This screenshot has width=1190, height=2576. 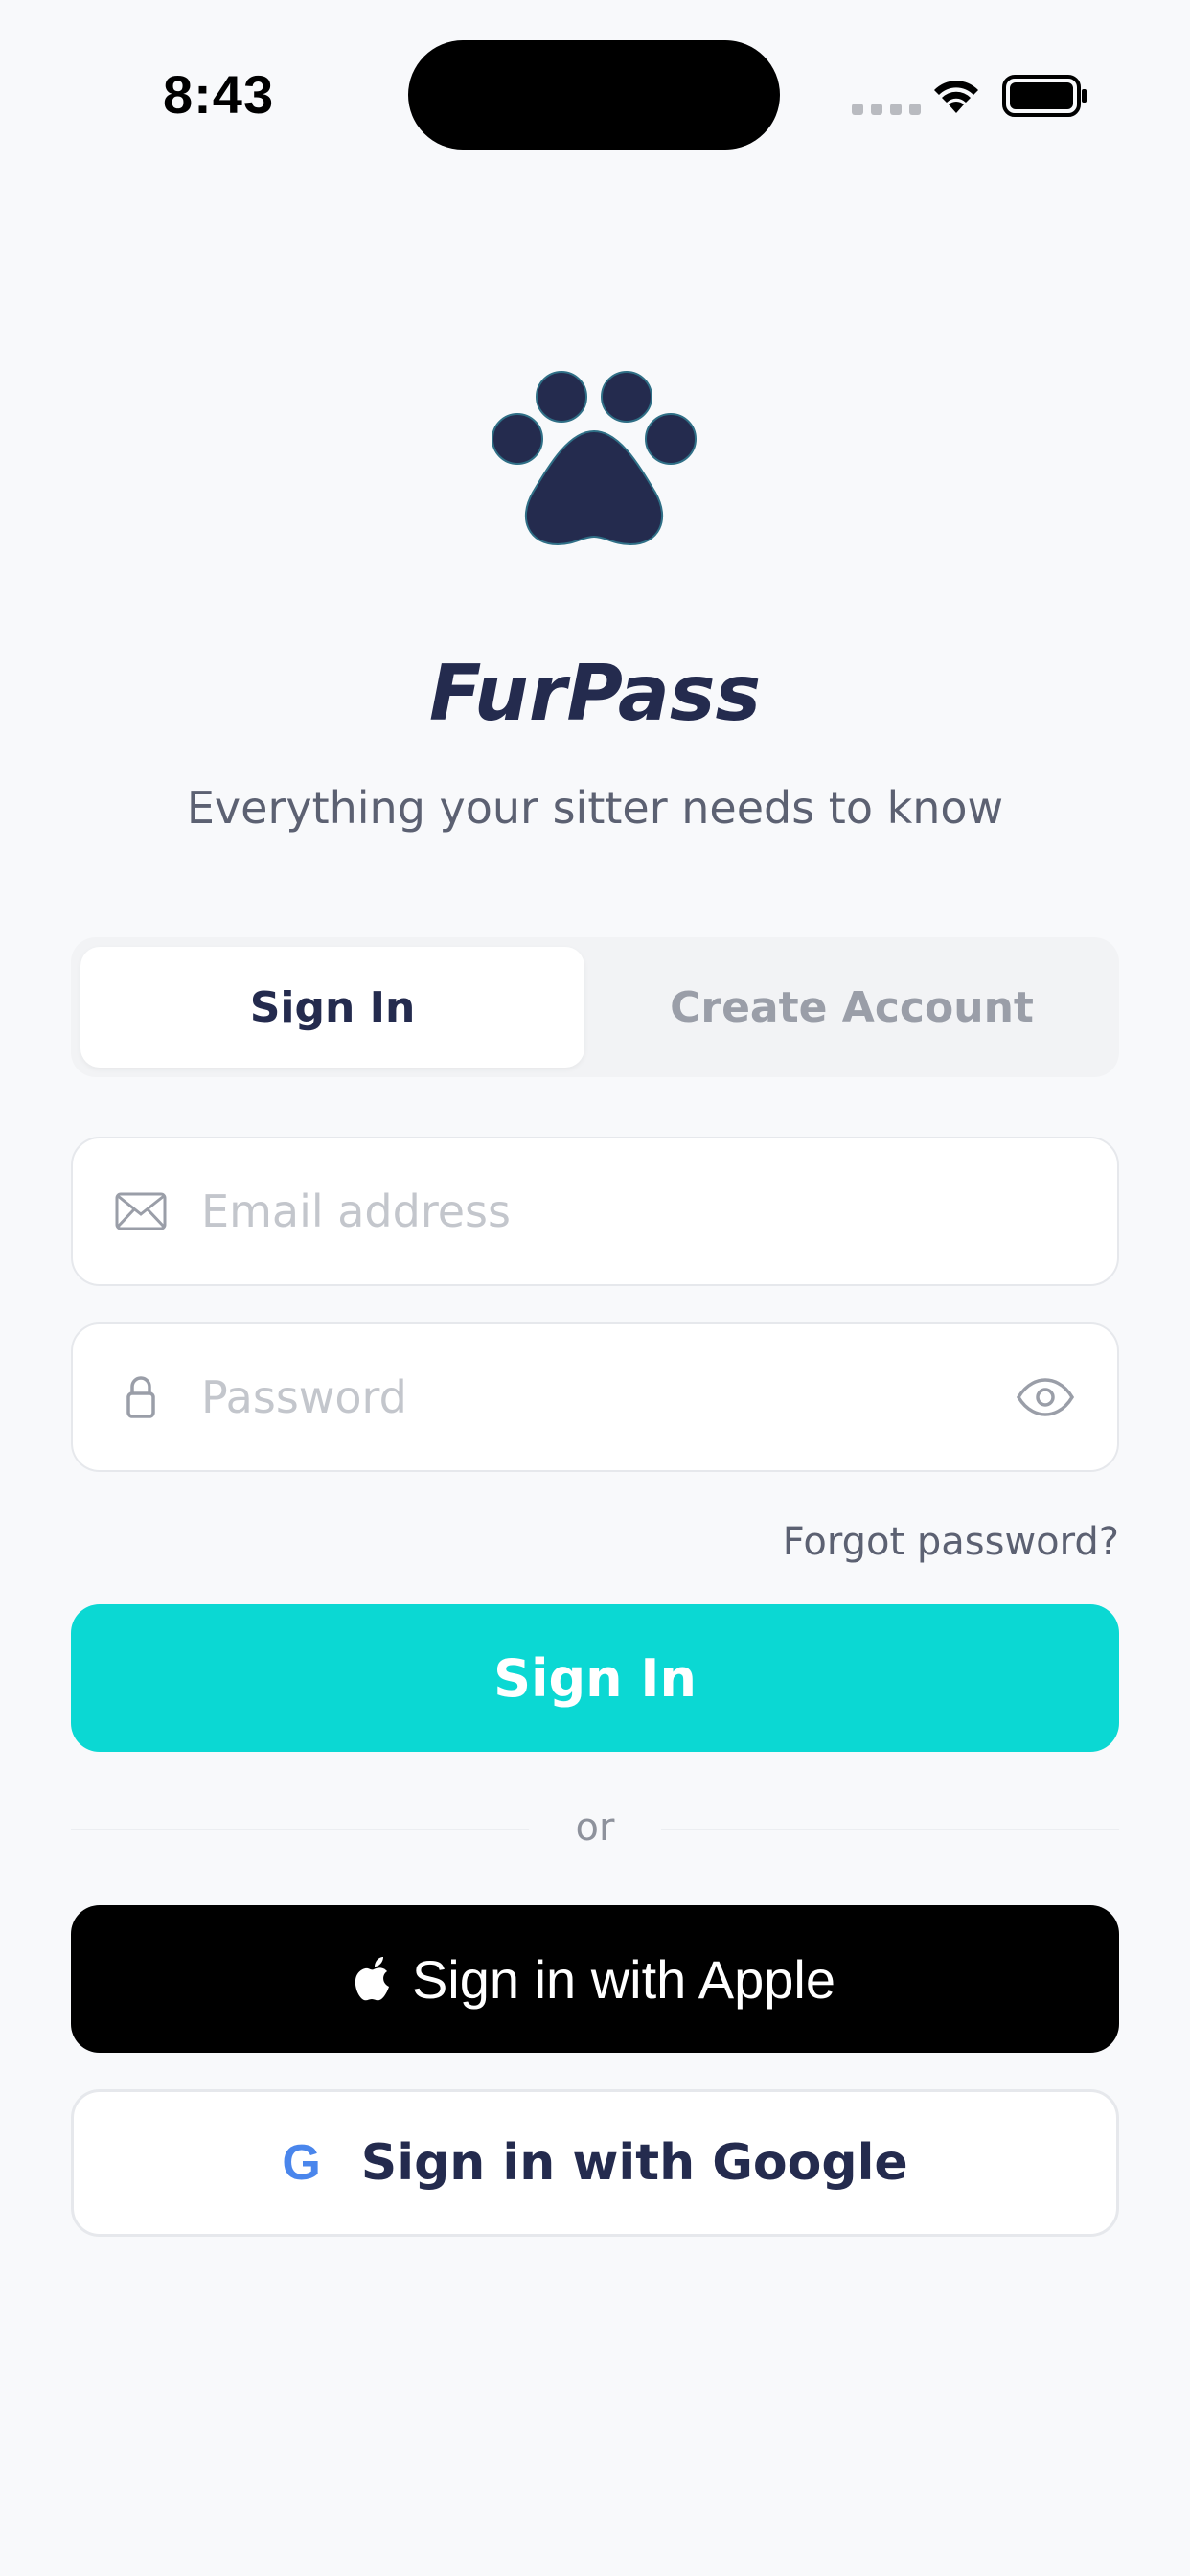 I want to click on dynamic-island, so click(x=594, y=95).